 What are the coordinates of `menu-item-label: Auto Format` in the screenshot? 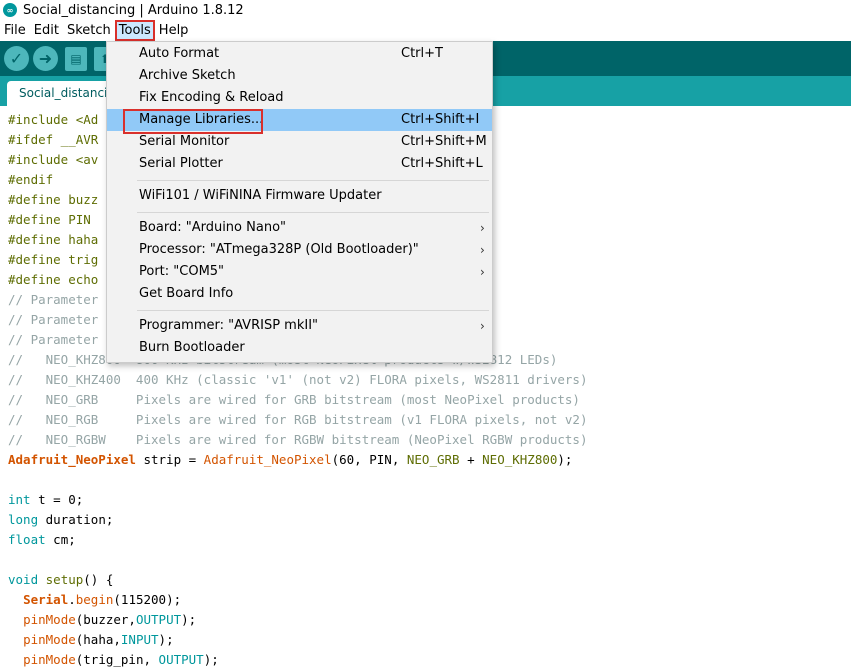 It's located at (179, 53).